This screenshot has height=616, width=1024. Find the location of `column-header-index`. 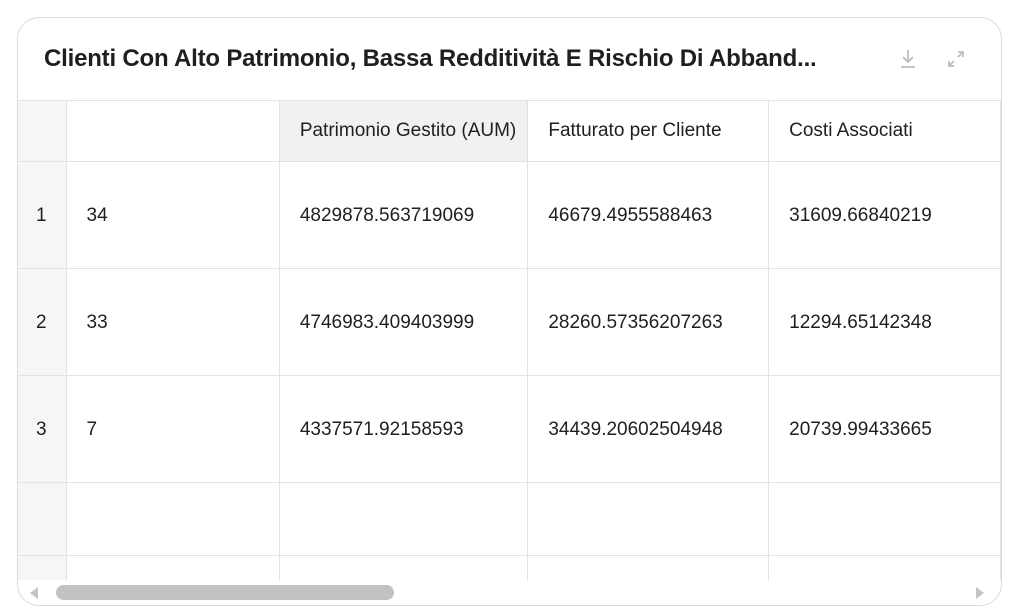

column-header-index is located at coordinates (42, 131).